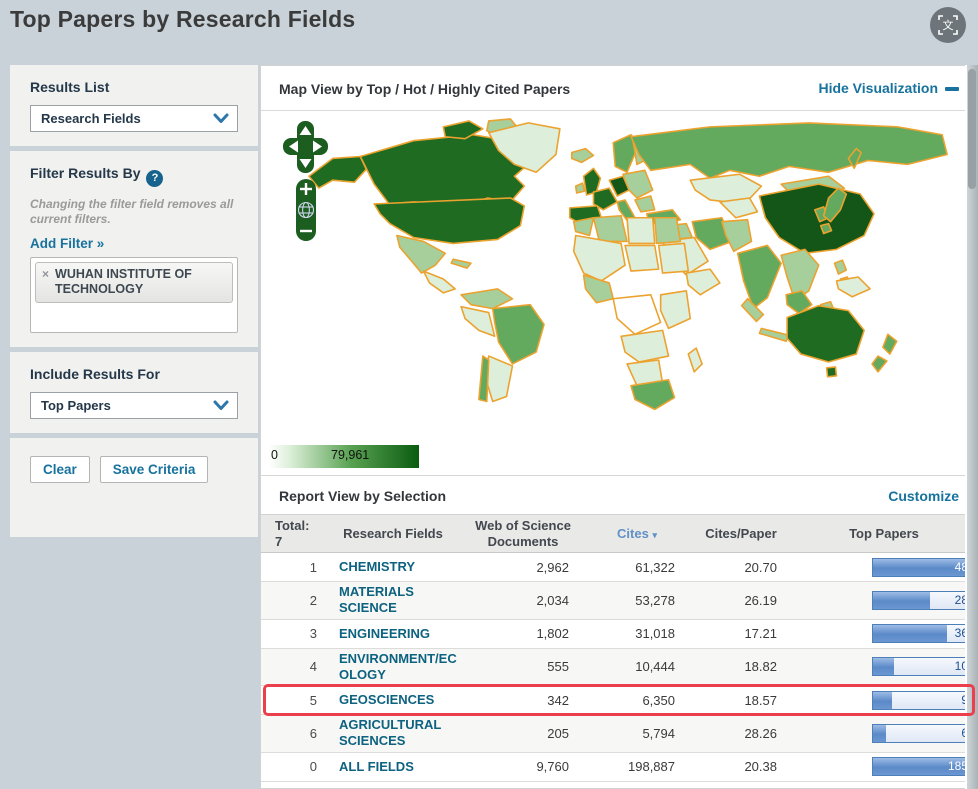  What do you see at coordinates (313, 733) in the screenshot?
I see `rank-cell: 6` at bounding box center [313, 733].